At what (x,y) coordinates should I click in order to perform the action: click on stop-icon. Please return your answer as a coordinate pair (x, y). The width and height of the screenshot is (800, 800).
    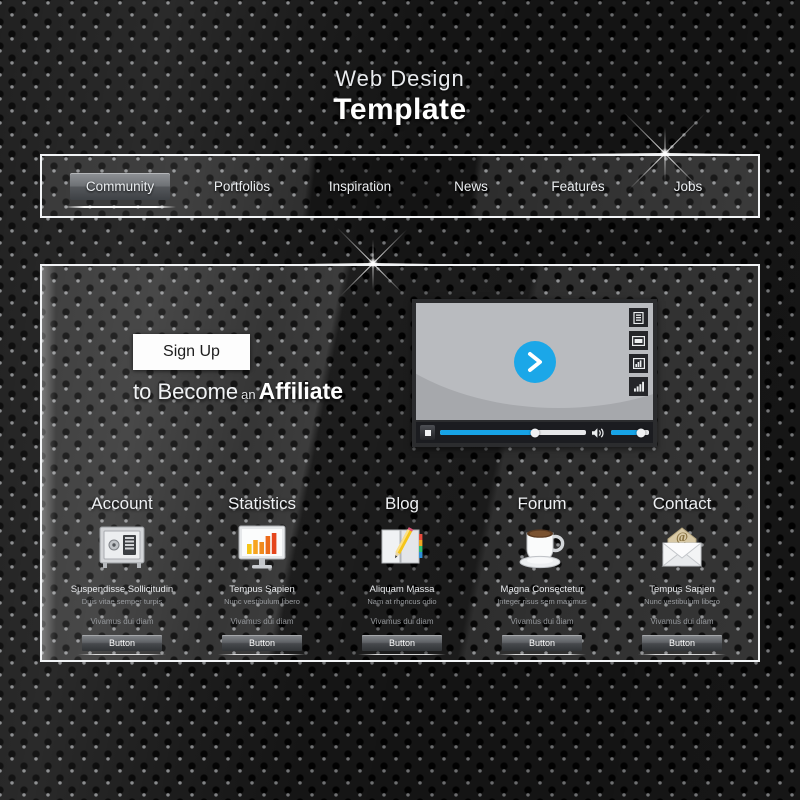
    Looking at the image, I should click on (427, 432).